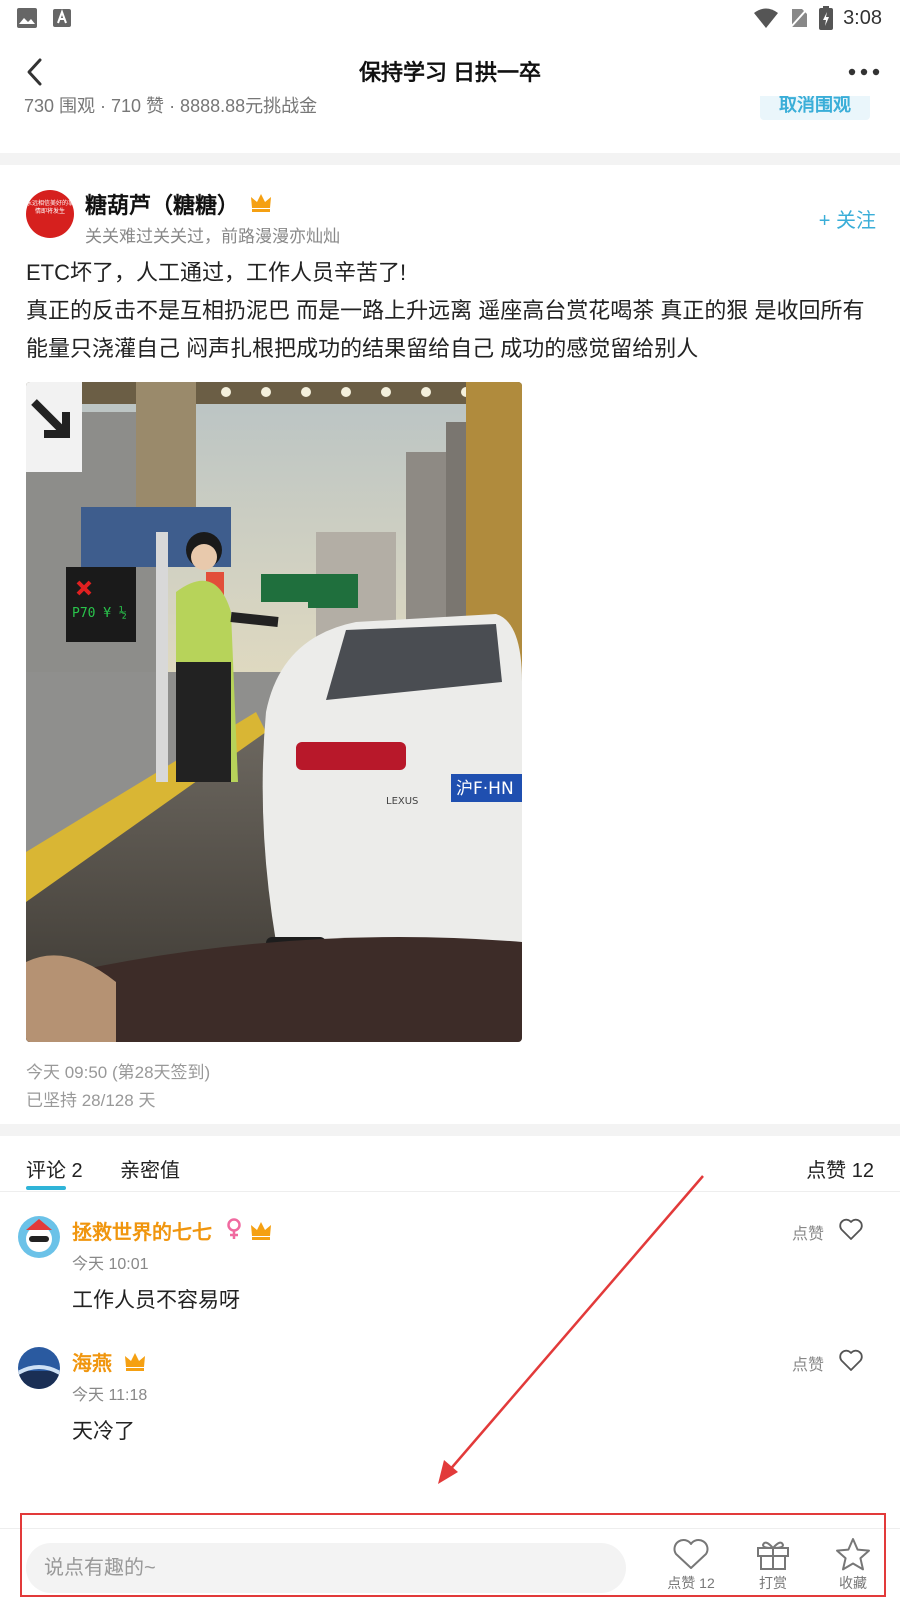 The image size is (900, 1600). Describe the element at coordinates (450, 1166) in the screenshot. I see `comment-tabs: 评论 2 亲密值 点赞 12` at that location.